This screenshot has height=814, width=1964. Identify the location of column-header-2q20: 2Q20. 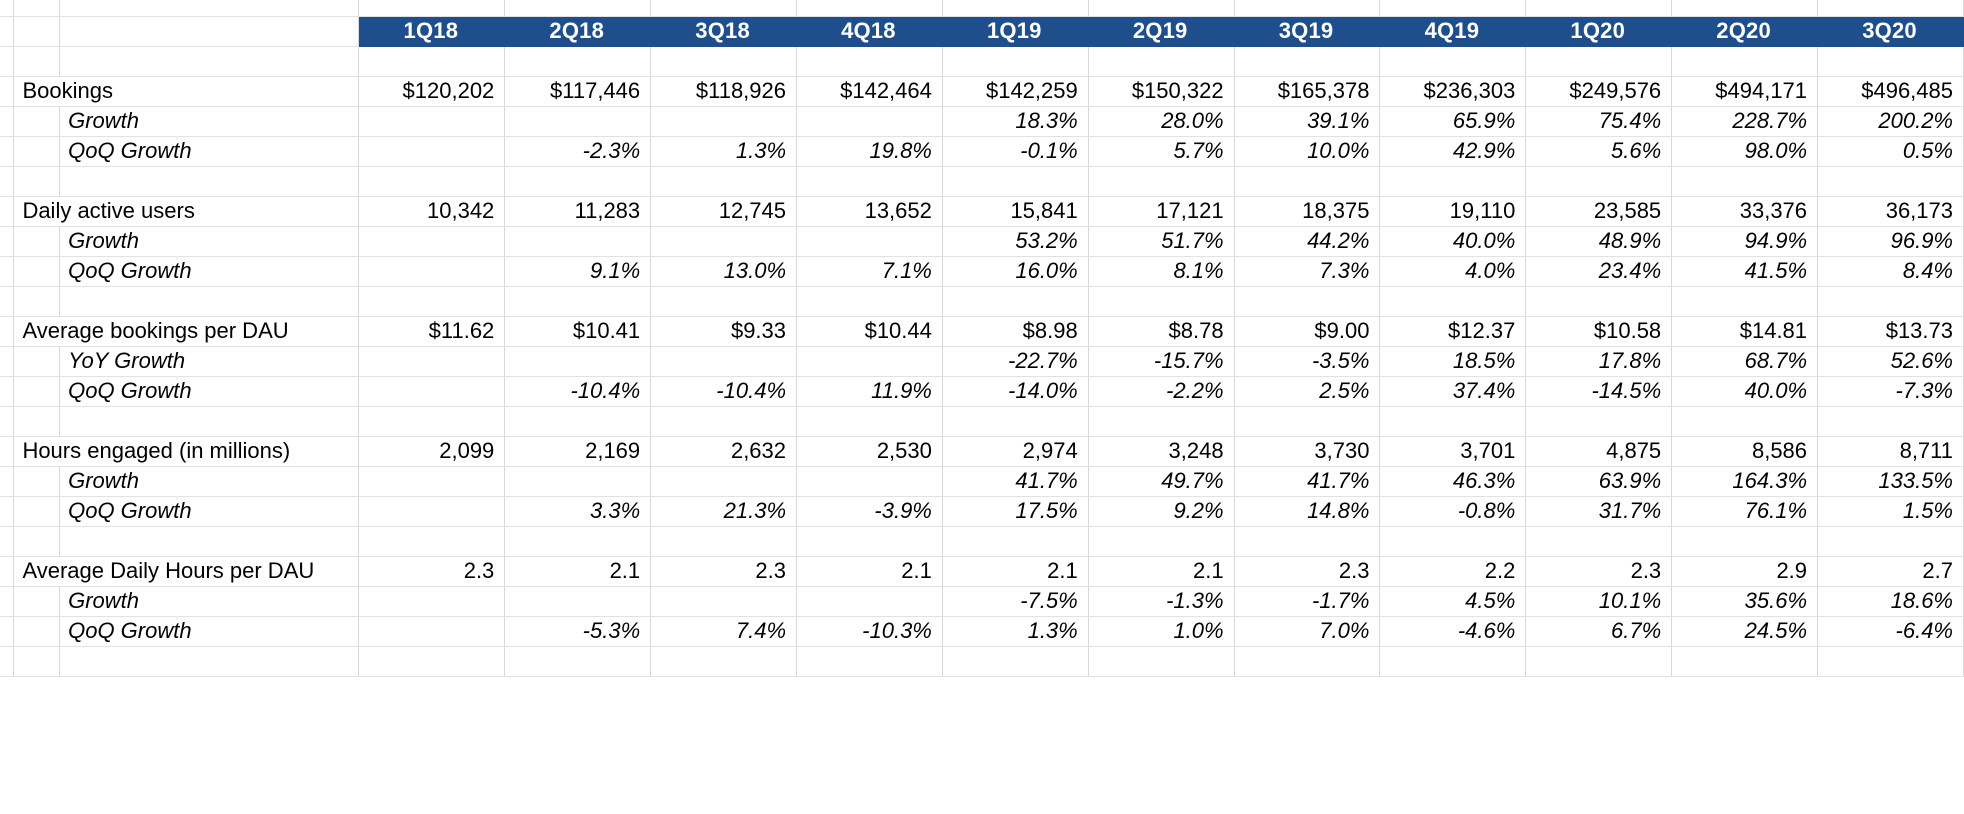
(1745, 31).